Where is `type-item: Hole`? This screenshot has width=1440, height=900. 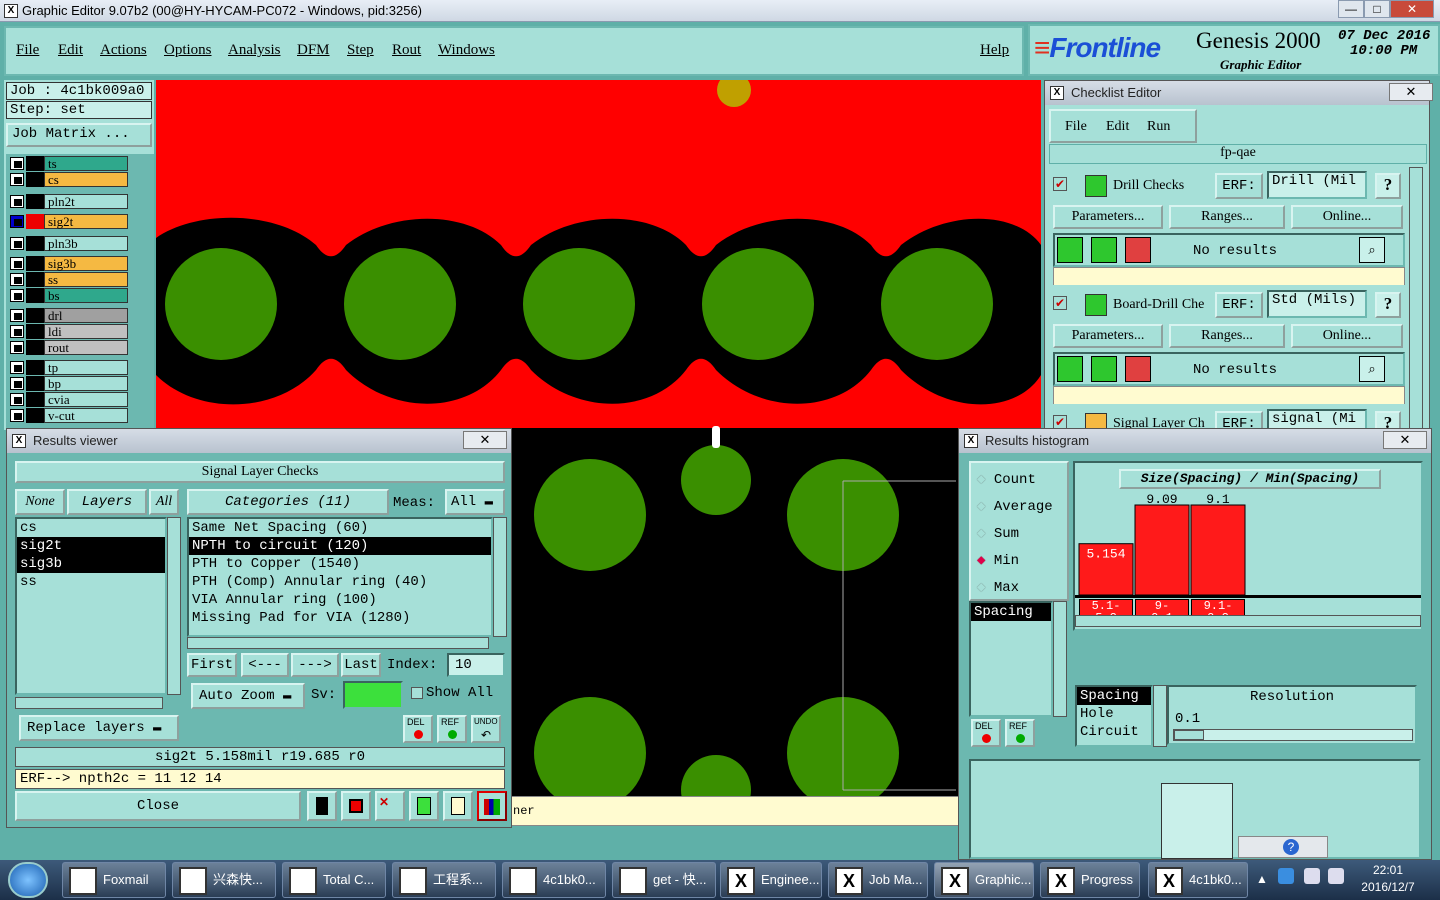
type-item: Hole is located at coordinates (1114, 714).